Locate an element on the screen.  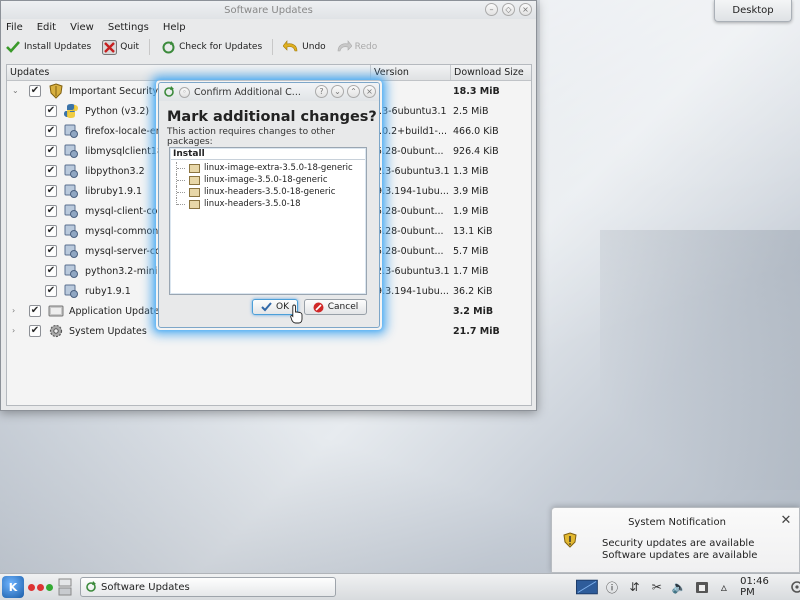
package-name: firefox-locale-en is located at coordinates (123, 131).